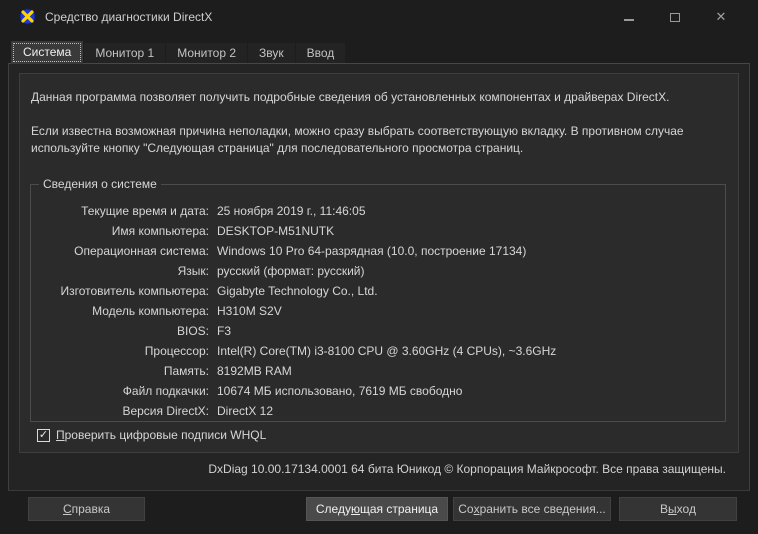  Describe the element at coordinates (176, 351) in the screenshot. I see `info-label: Процессор:` at that location.